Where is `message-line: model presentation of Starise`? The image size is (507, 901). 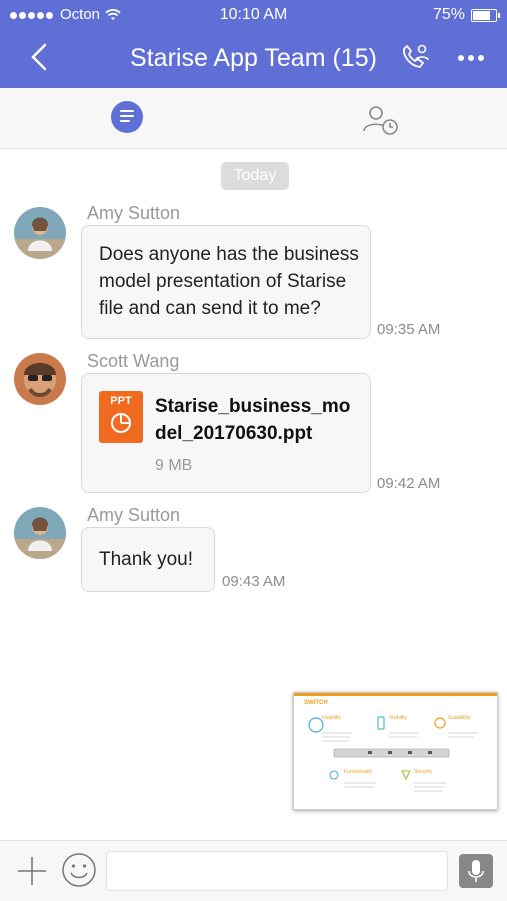 message-line: model presentation of Starise is located at coordinates (223, 281).